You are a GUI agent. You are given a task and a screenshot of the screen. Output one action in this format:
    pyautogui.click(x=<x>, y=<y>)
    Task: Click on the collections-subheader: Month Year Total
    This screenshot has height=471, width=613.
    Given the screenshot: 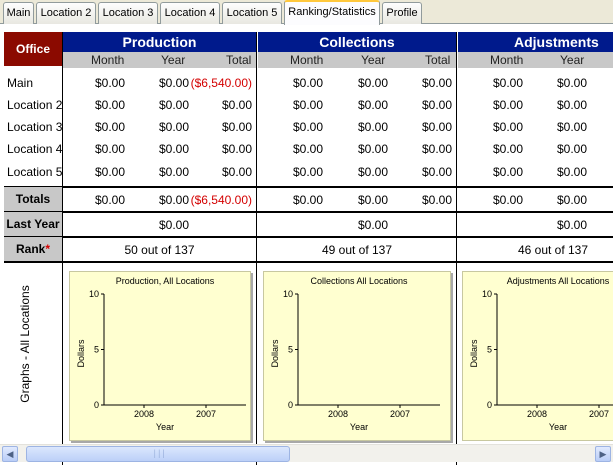 What is the action you would take?
    pyautogui.click(x=357, y=60)
    